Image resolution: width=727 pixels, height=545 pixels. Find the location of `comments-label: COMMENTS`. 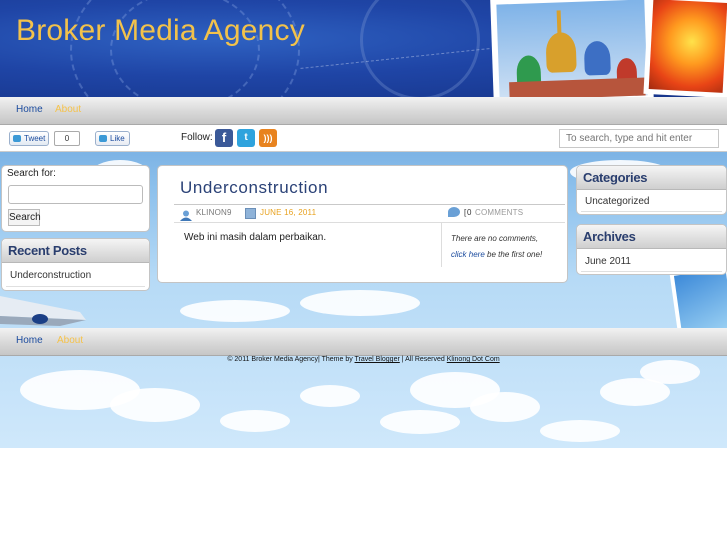

comments-label: COMMENTS is located at coordinates (499, 212).